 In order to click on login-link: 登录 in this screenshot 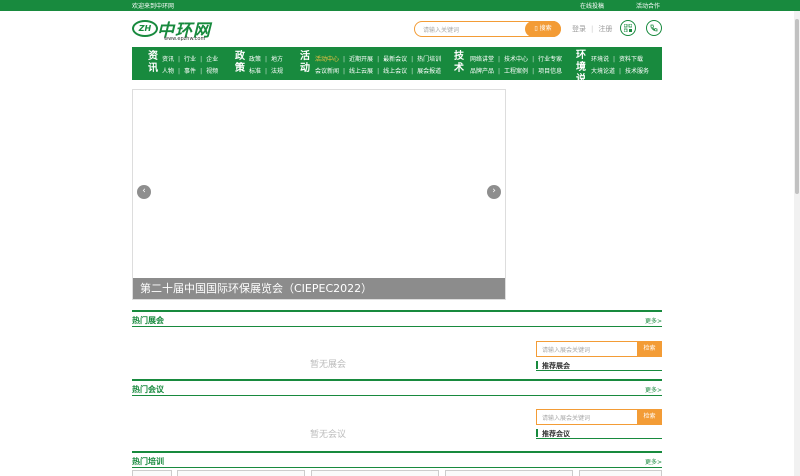, I will do `click(579, 29)`.